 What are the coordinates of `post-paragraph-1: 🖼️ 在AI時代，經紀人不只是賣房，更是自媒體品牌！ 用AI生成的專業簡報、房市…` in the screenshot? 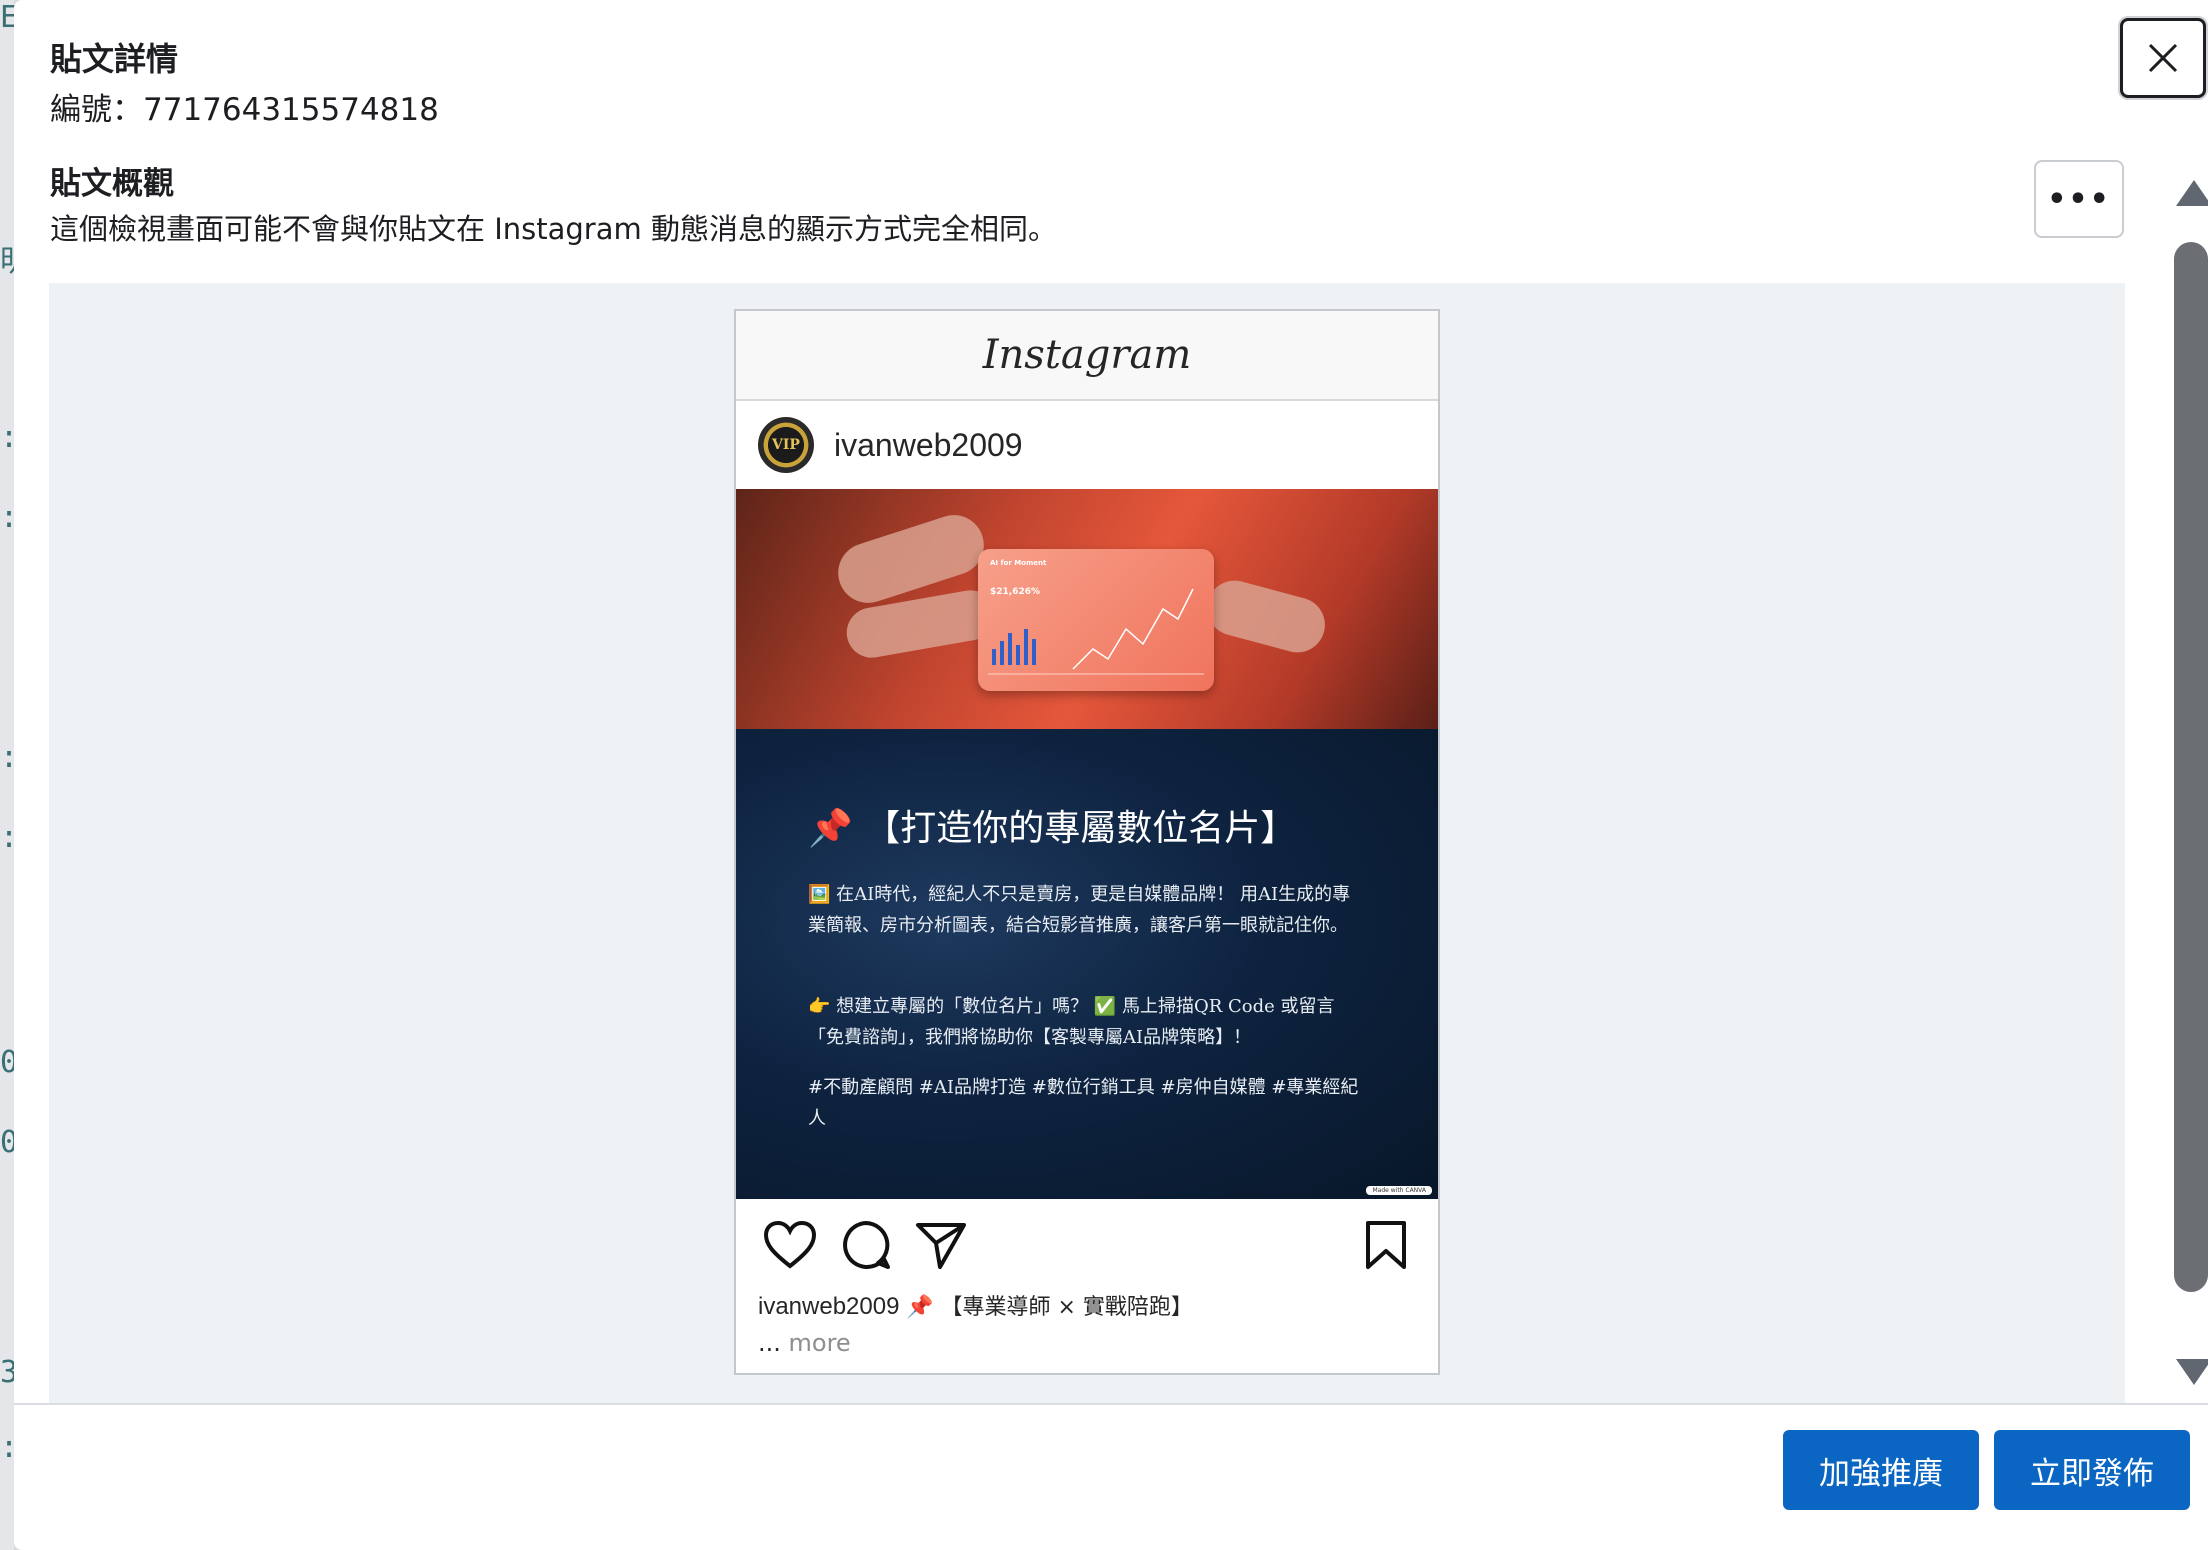 It's located at (1079, 910).